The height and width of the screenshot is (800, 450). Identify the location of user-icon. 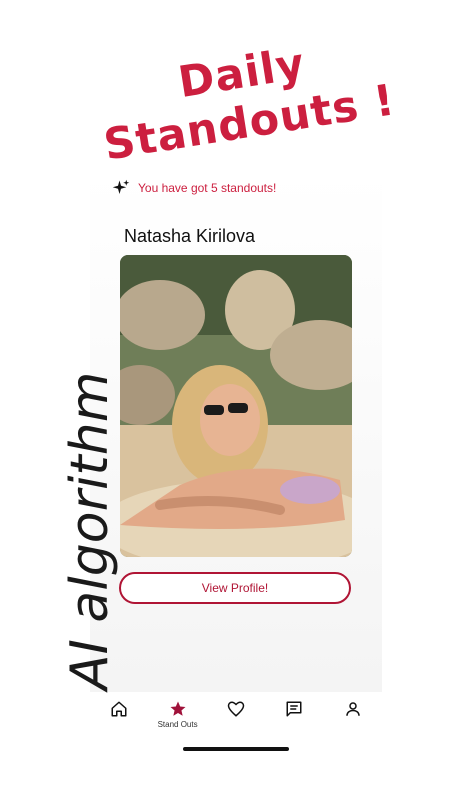
(353, 709).